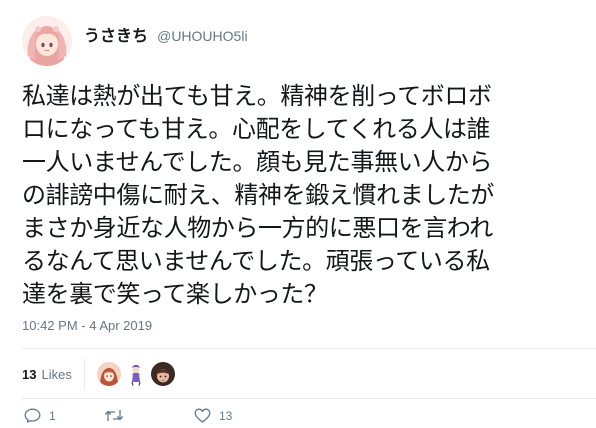 The height and width of the screenshot is (428, 596). I want to click on liker-avatar-3-icon, so click(162, 374).